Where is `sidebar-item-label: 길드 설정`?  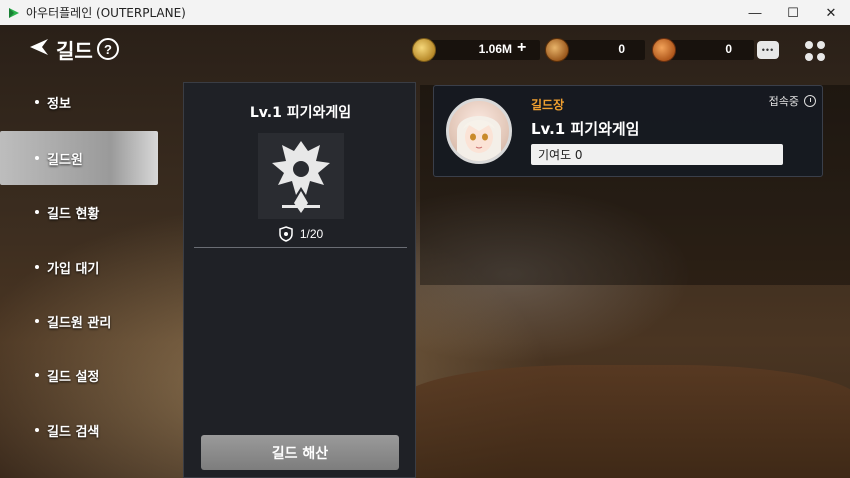
sidebar-item-label: 길드 설정 is located at coordinates (73, 377).